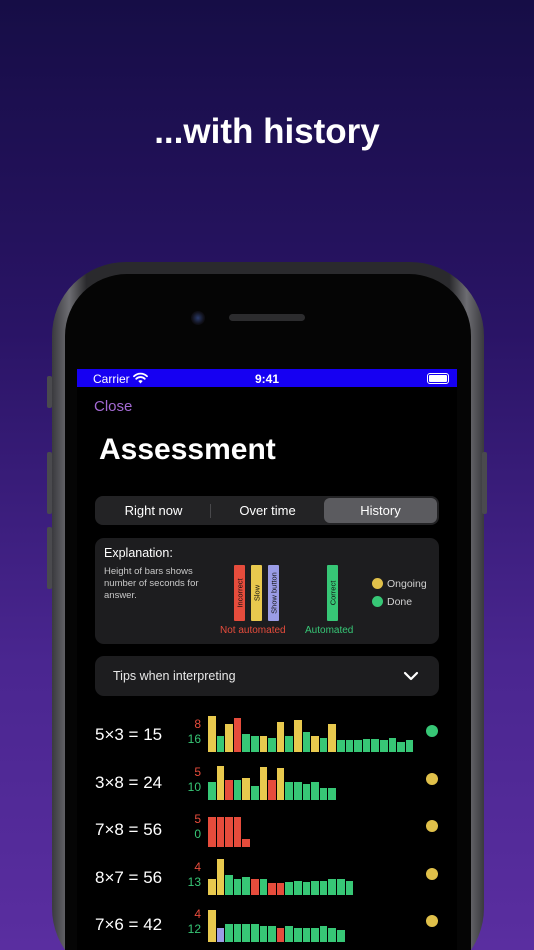 The image size is (534, 950). What do you see at coordinates (411, 676) in the screenshot?
I see `chevron-down-icon` at bounding box center [411, 676].